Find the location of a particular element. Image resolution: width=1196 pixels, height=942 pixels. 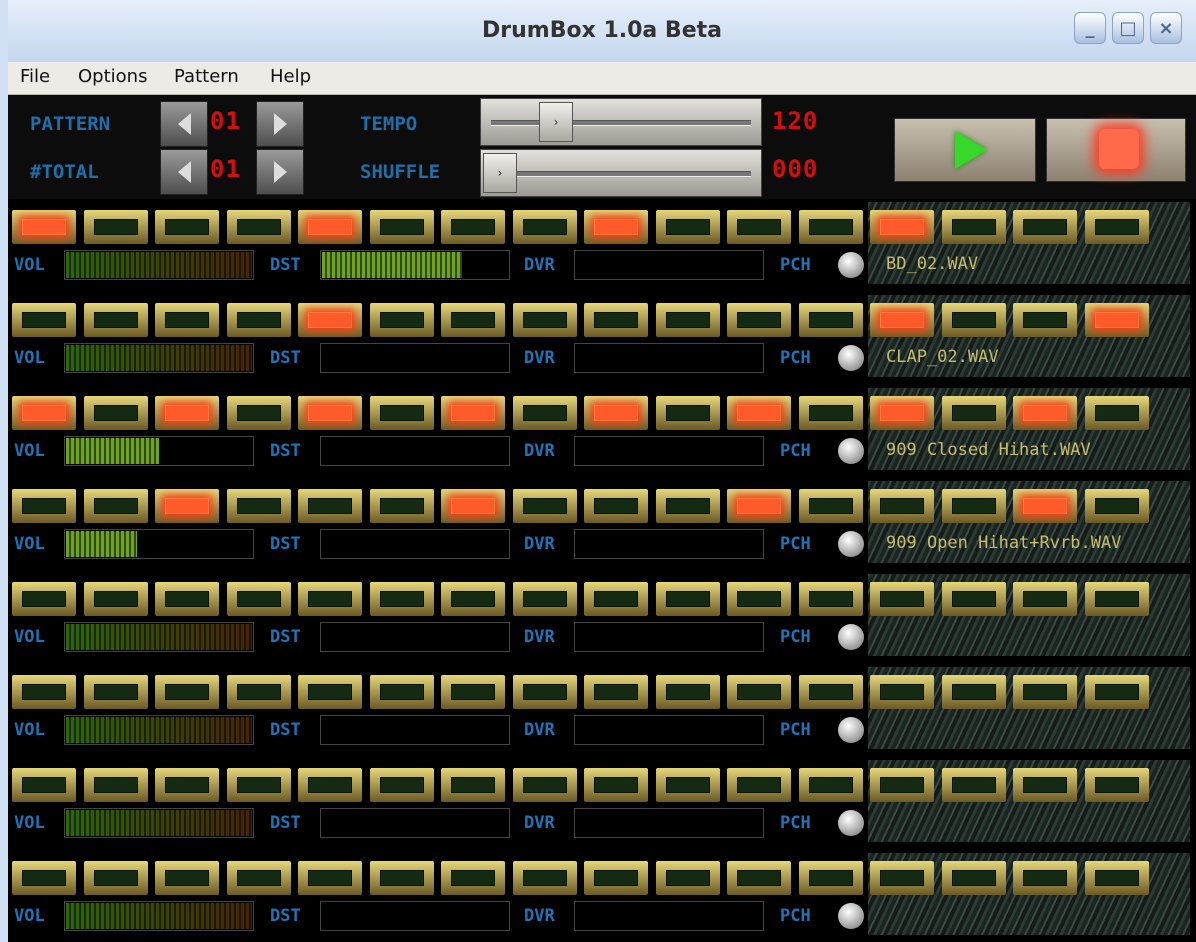

stop-button is located at coordinates (1116, 150).